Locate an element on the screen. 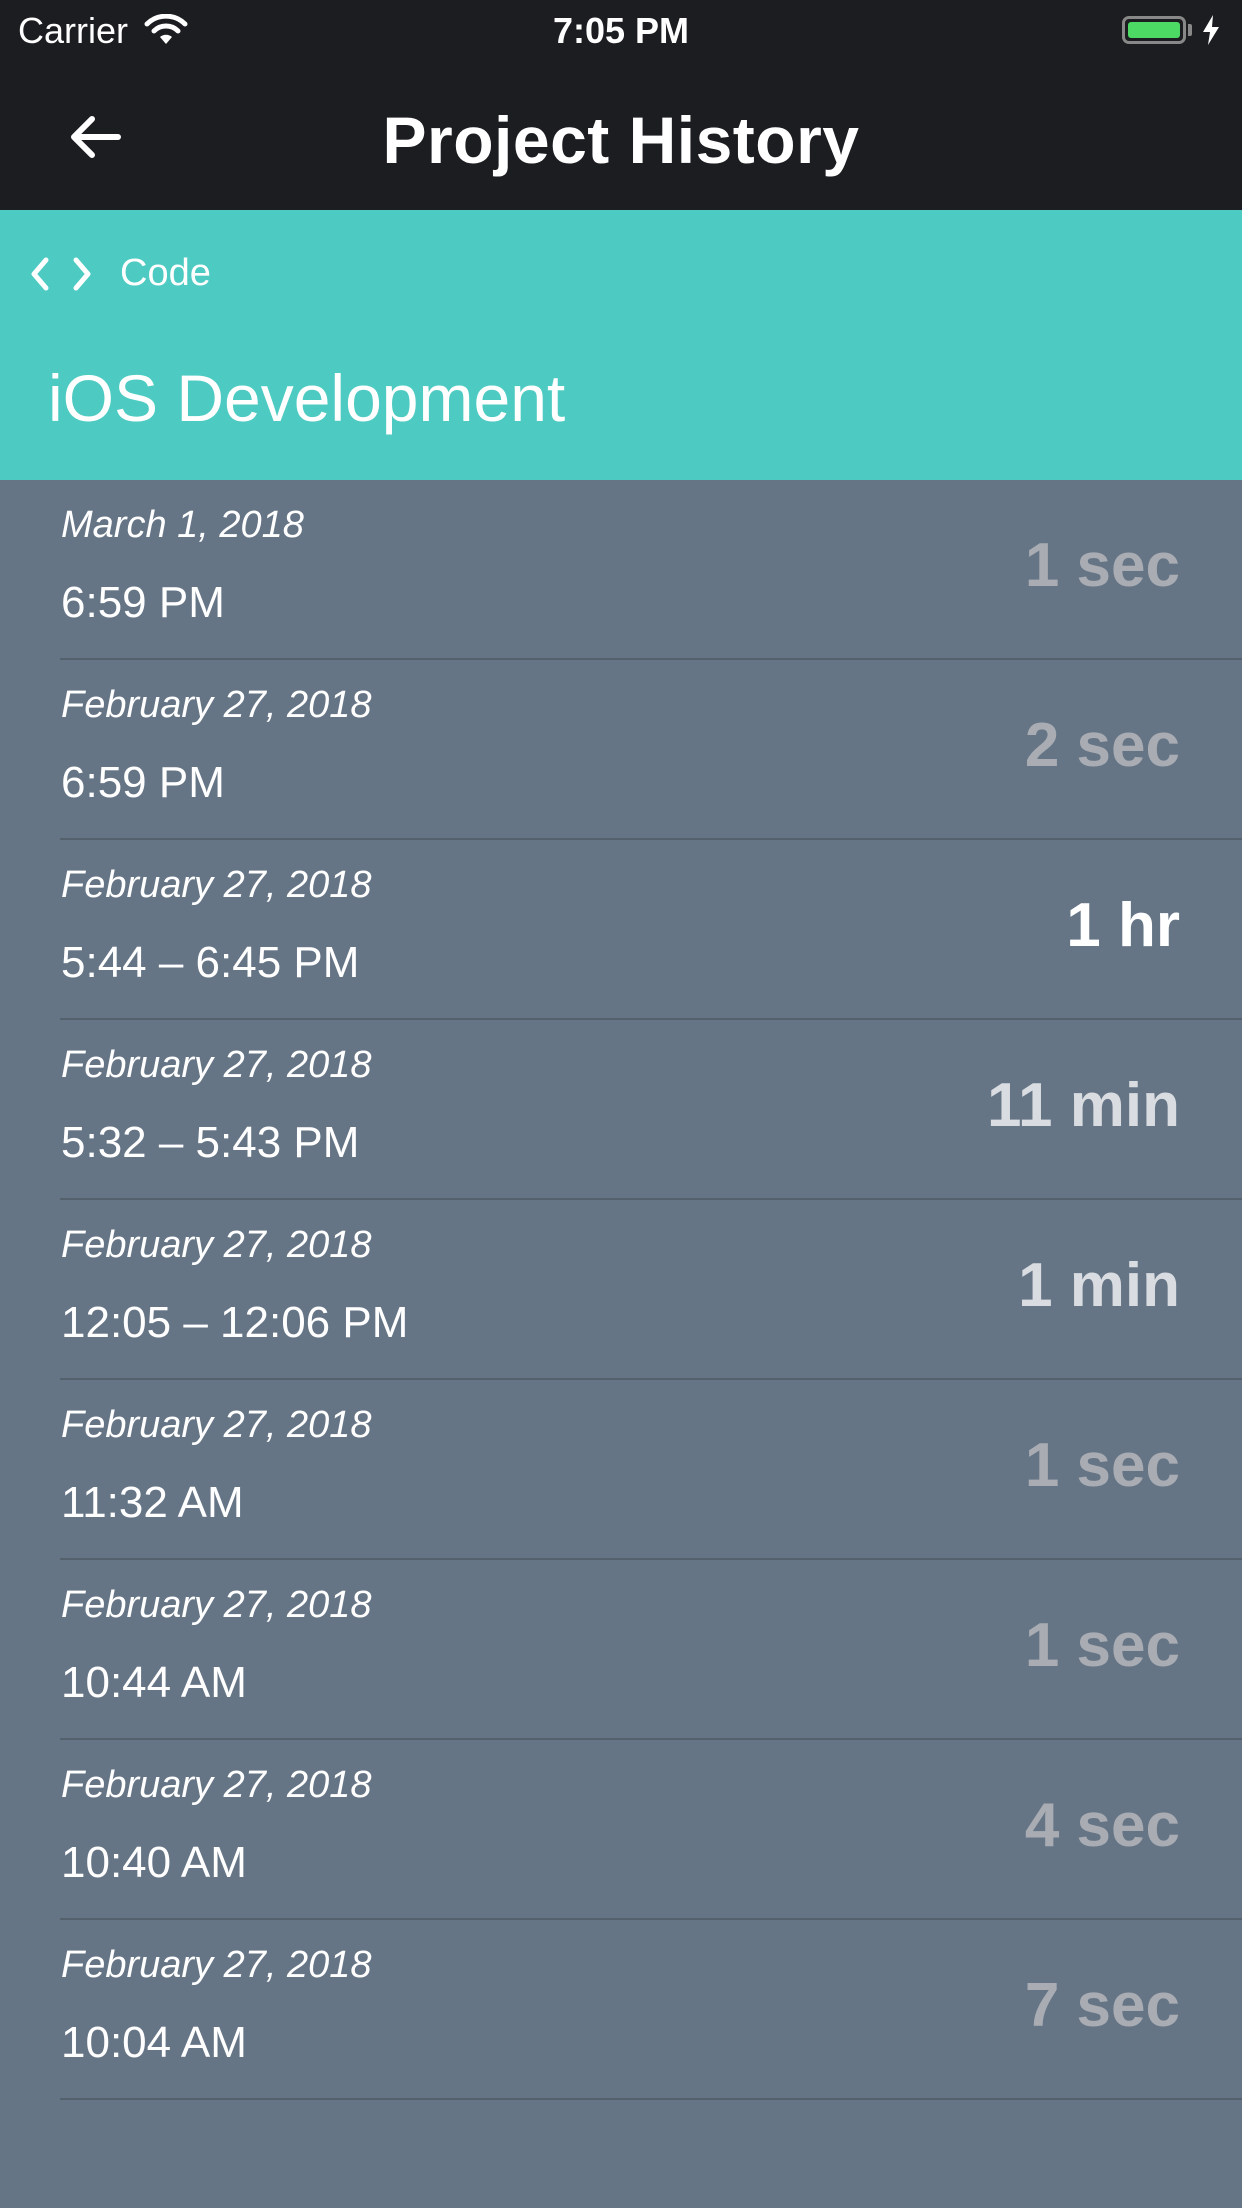 This screenshot has width=1242, height=2208. session-time-range: 5:32 – 5:43 PM is located at coordinates (210, 1142).